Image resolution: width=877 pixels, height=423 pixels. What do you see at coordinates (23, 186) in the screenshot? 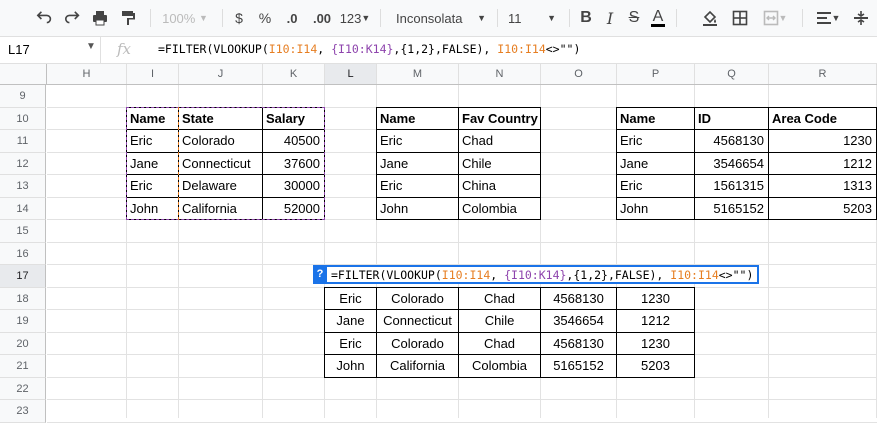
I see `row-header-13: 13` at bounding box center [23, 186].